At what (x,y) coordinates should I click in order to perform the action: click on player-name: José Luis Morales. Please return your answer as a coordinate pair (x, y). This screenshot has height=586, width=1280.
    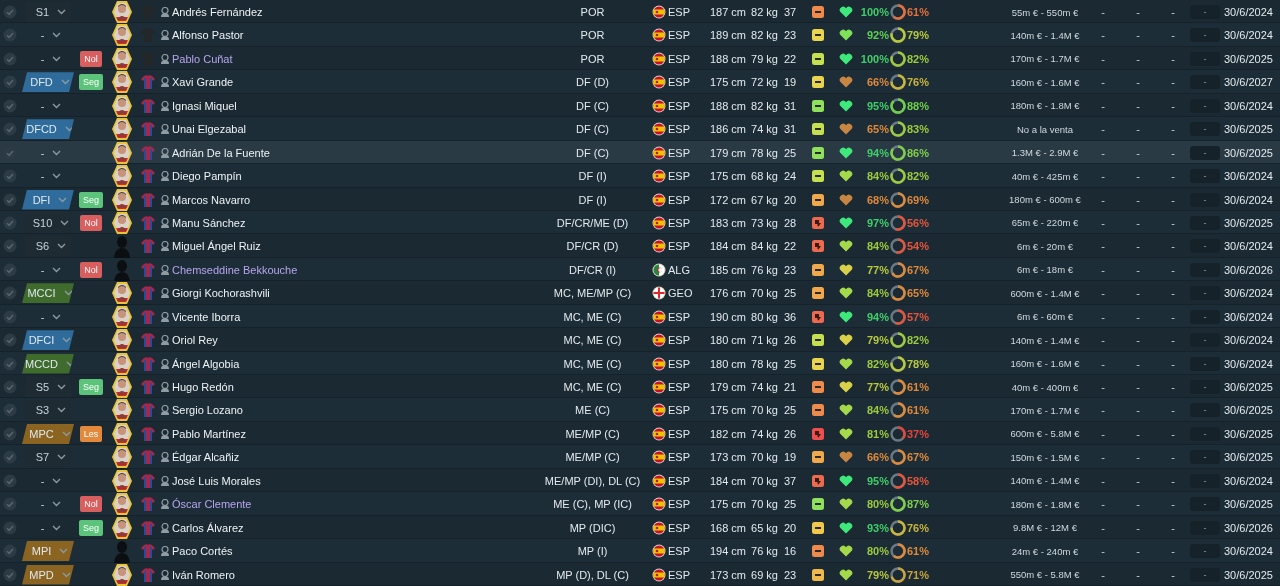
    Looking at the image, I should click on (216, 480).